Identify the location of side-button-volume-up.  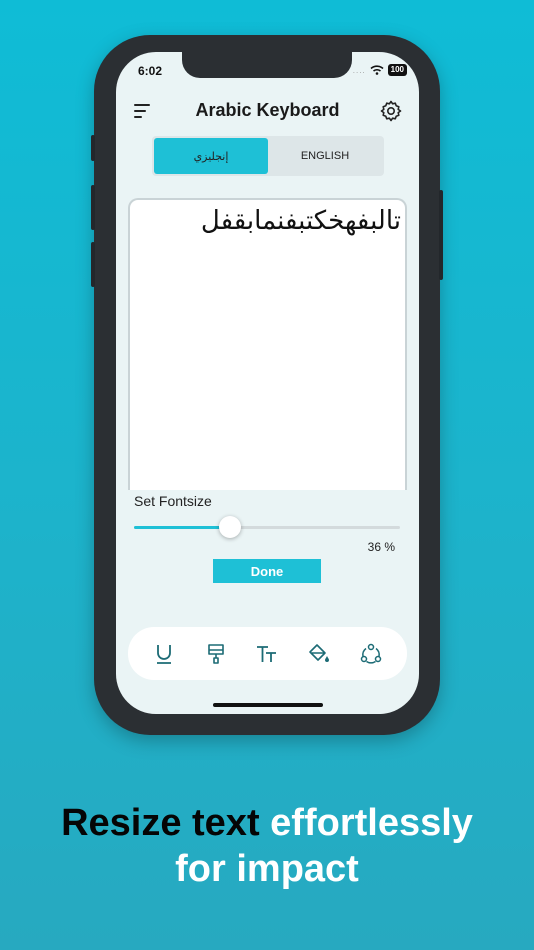
(93, 207).